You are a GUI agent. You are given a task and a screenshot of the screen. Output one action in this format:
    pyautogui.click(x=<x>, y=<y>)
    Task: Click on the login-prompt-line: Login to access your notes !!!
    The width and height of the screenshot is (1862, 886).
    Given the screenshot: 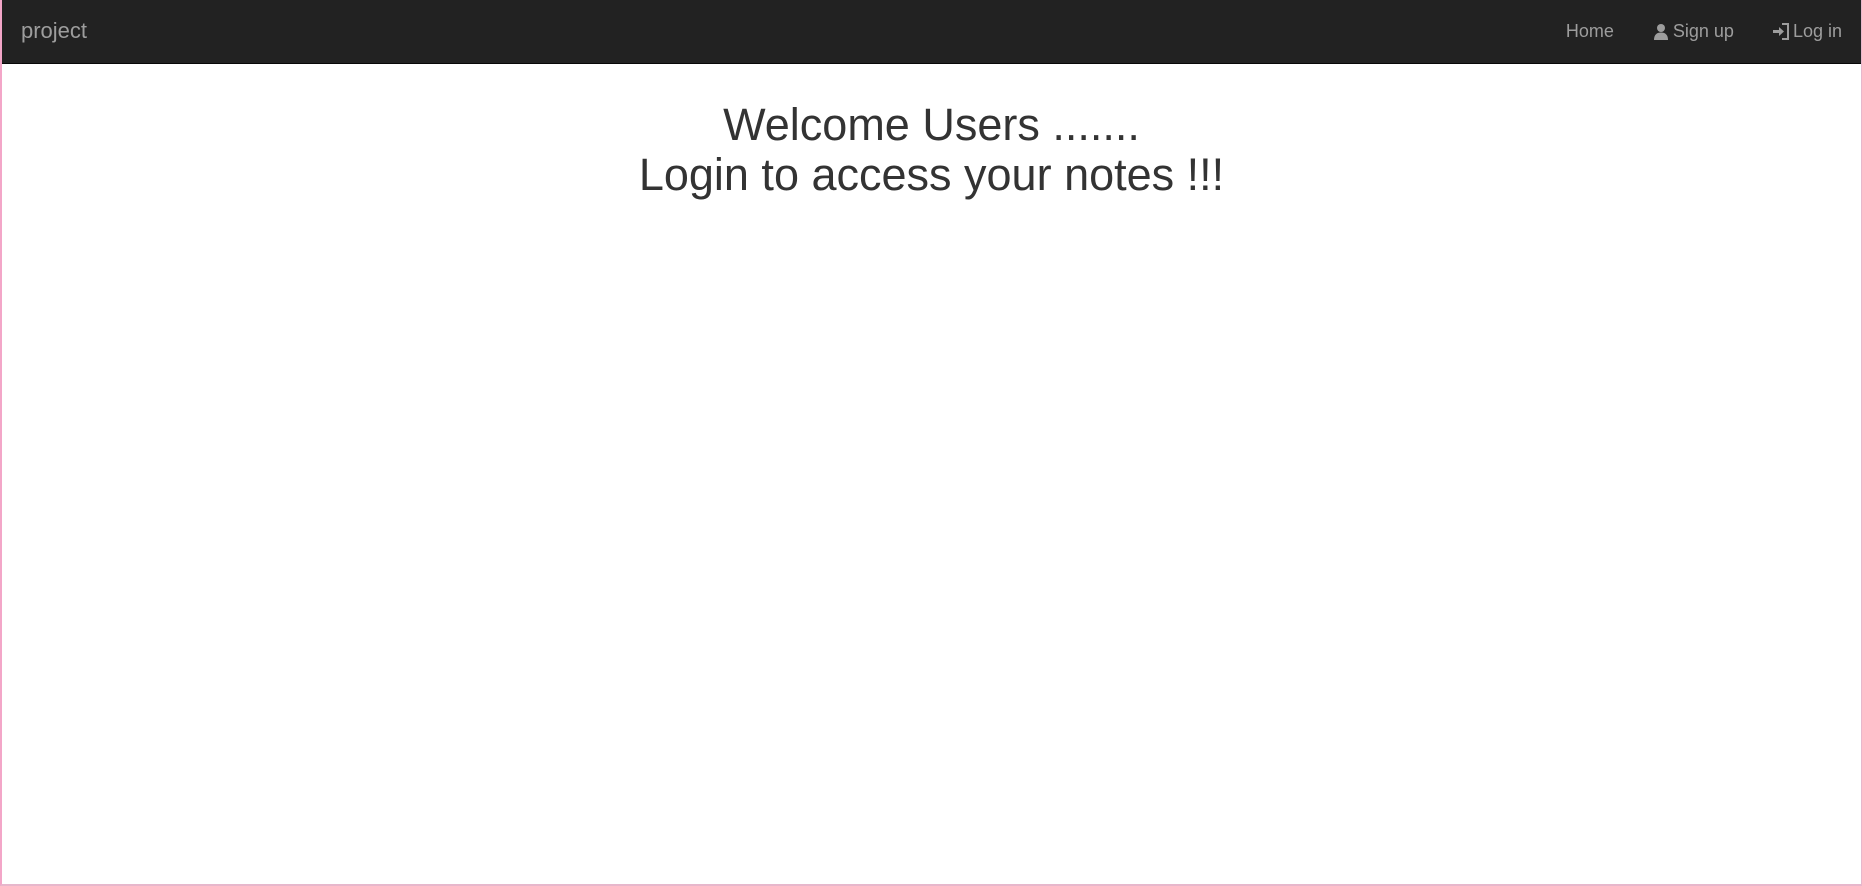 What is the action you would take?
    pyautogui.click(x=931, y=174)
    